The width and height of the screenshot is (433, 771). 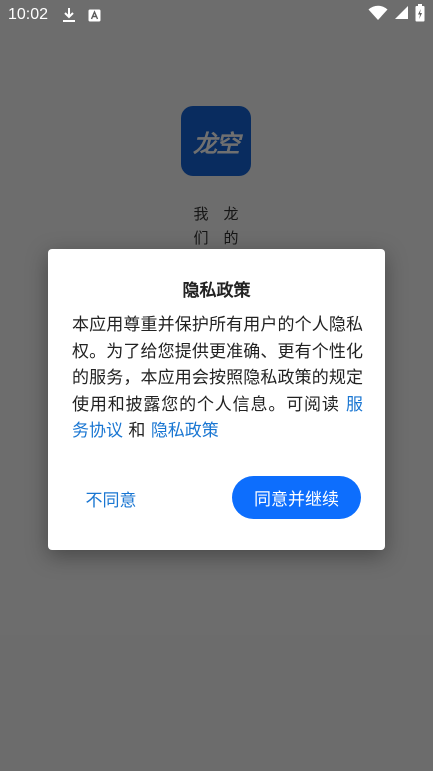 What do you see at coordinates (28, 14) in the screenshot?
I see `status-time: 10:02` at bounding box center [28, 14].